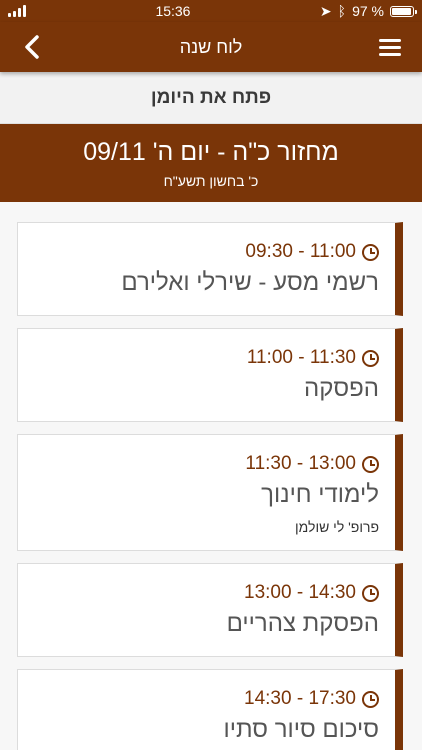  What do you see at coordinates (341, 388) in the screenshot?
I see `event-title: הפסקה` at bounding box center [341, 388].